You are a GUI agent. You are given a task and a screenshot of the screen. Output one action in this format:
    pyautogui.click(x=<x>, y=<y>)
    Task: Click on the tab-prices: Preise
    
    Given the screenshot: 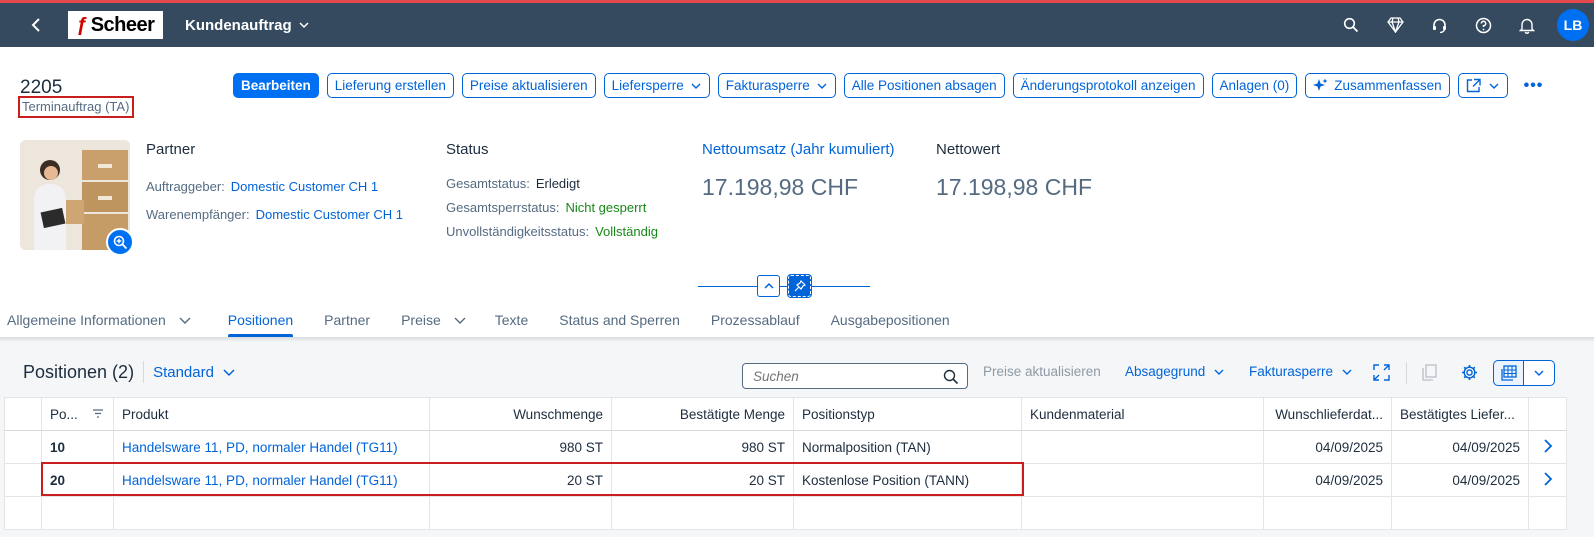 What is the action you would take?
    pyautogui.click(x=434, y=320)
    